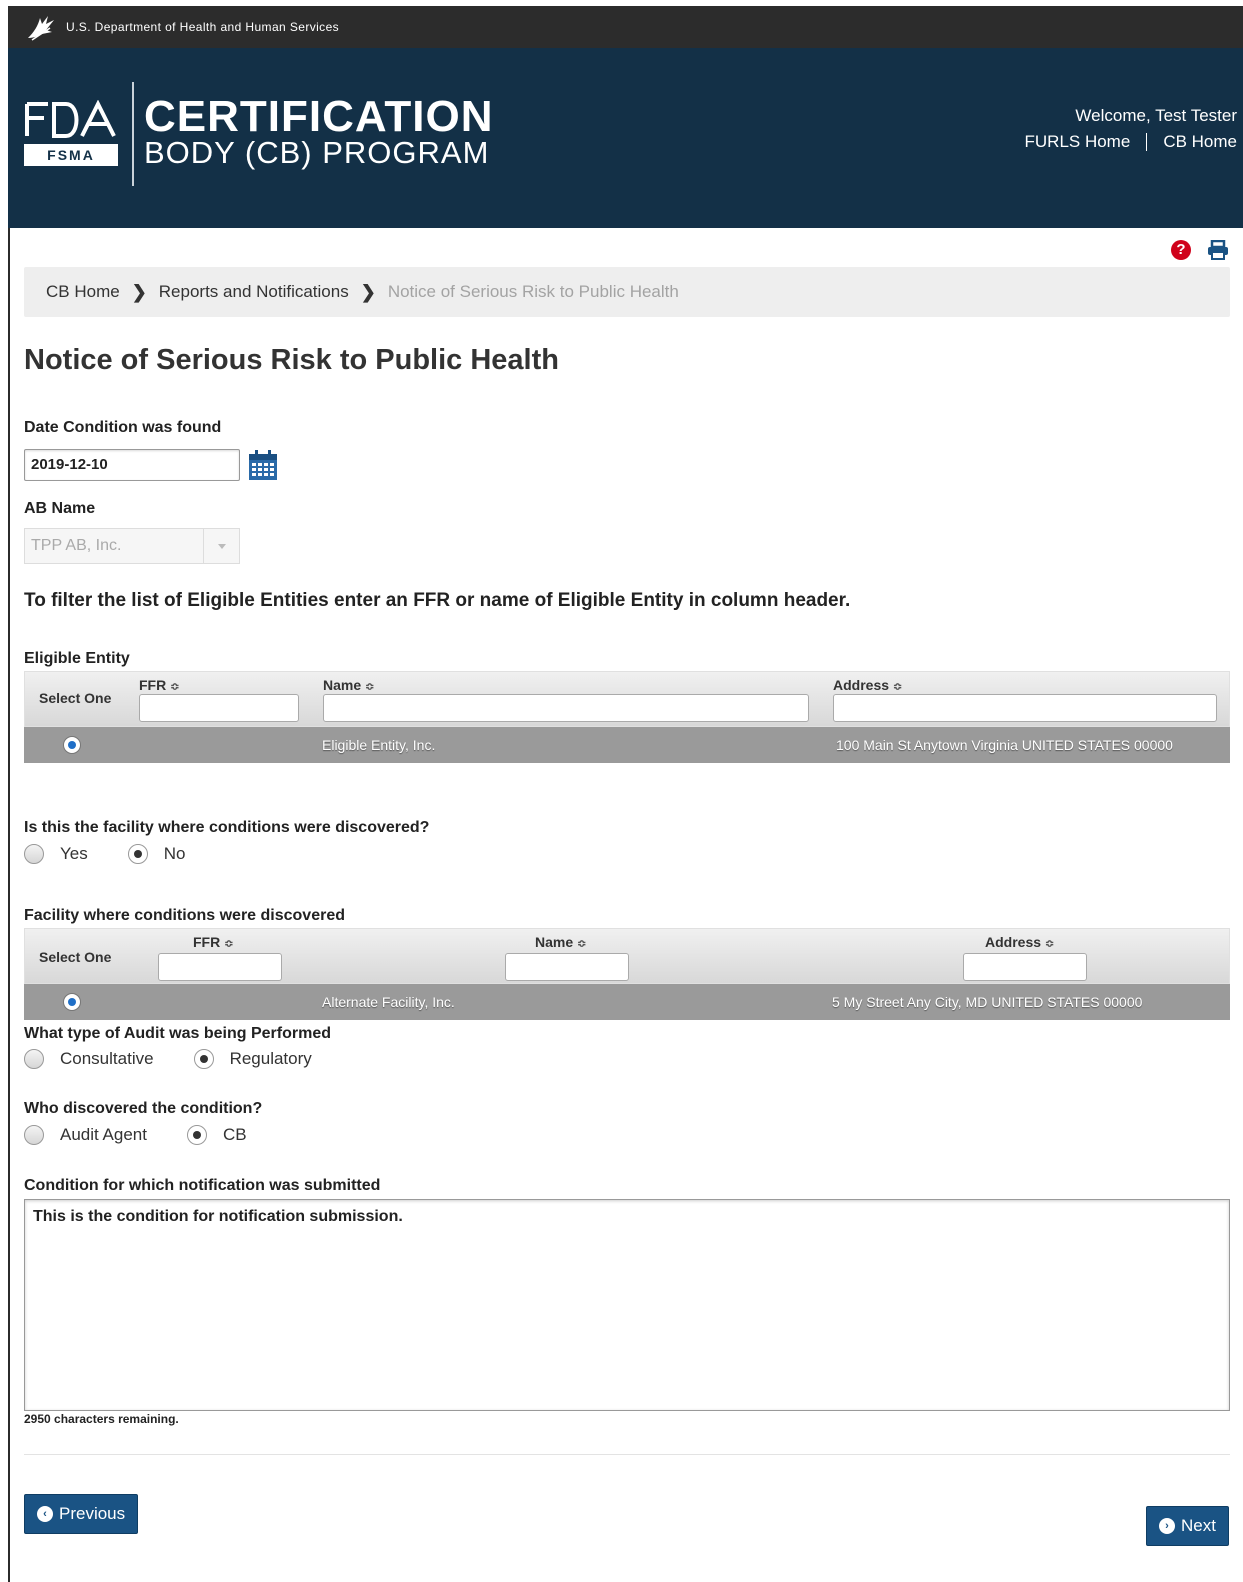 This screenshot has height=1582, width=1243. I want to click on cb-home-link: CB Home, so click(1200, 142).